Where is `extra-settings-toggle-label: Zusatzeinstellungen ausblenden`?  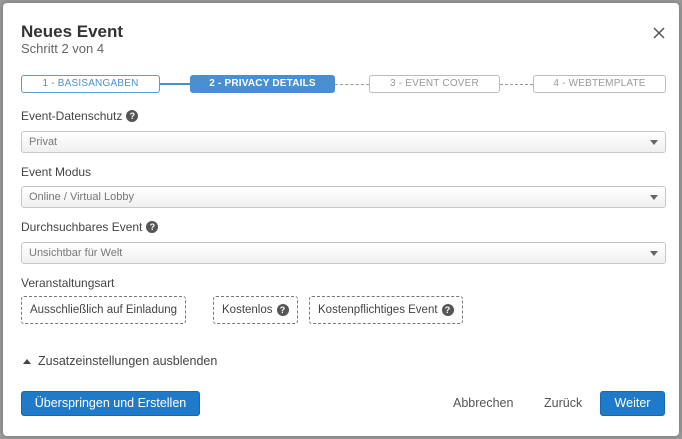
extra-settings-toggle-label: Zusatzeinstellungen ausblenden is located at coordinates (128, 361).